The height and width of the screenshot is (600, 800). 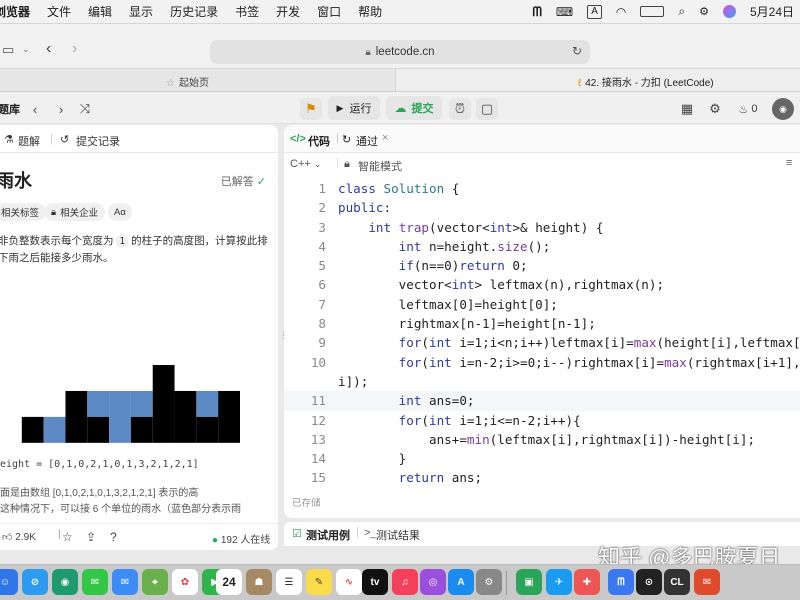 What do you see at coordinates (95, 582) in the screenshot?
I see `messages-icon: ✉` at bounding box center [95, 582].